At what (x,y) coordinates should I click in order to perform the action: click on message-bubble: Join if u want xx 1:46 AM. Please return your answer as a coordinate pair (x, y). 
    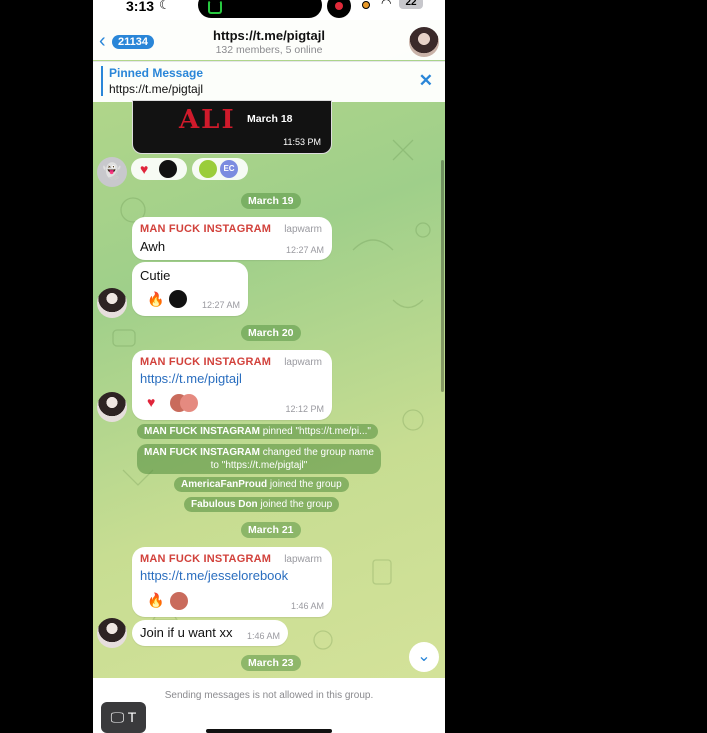
    Looking at the image, I should click on (210, 633).